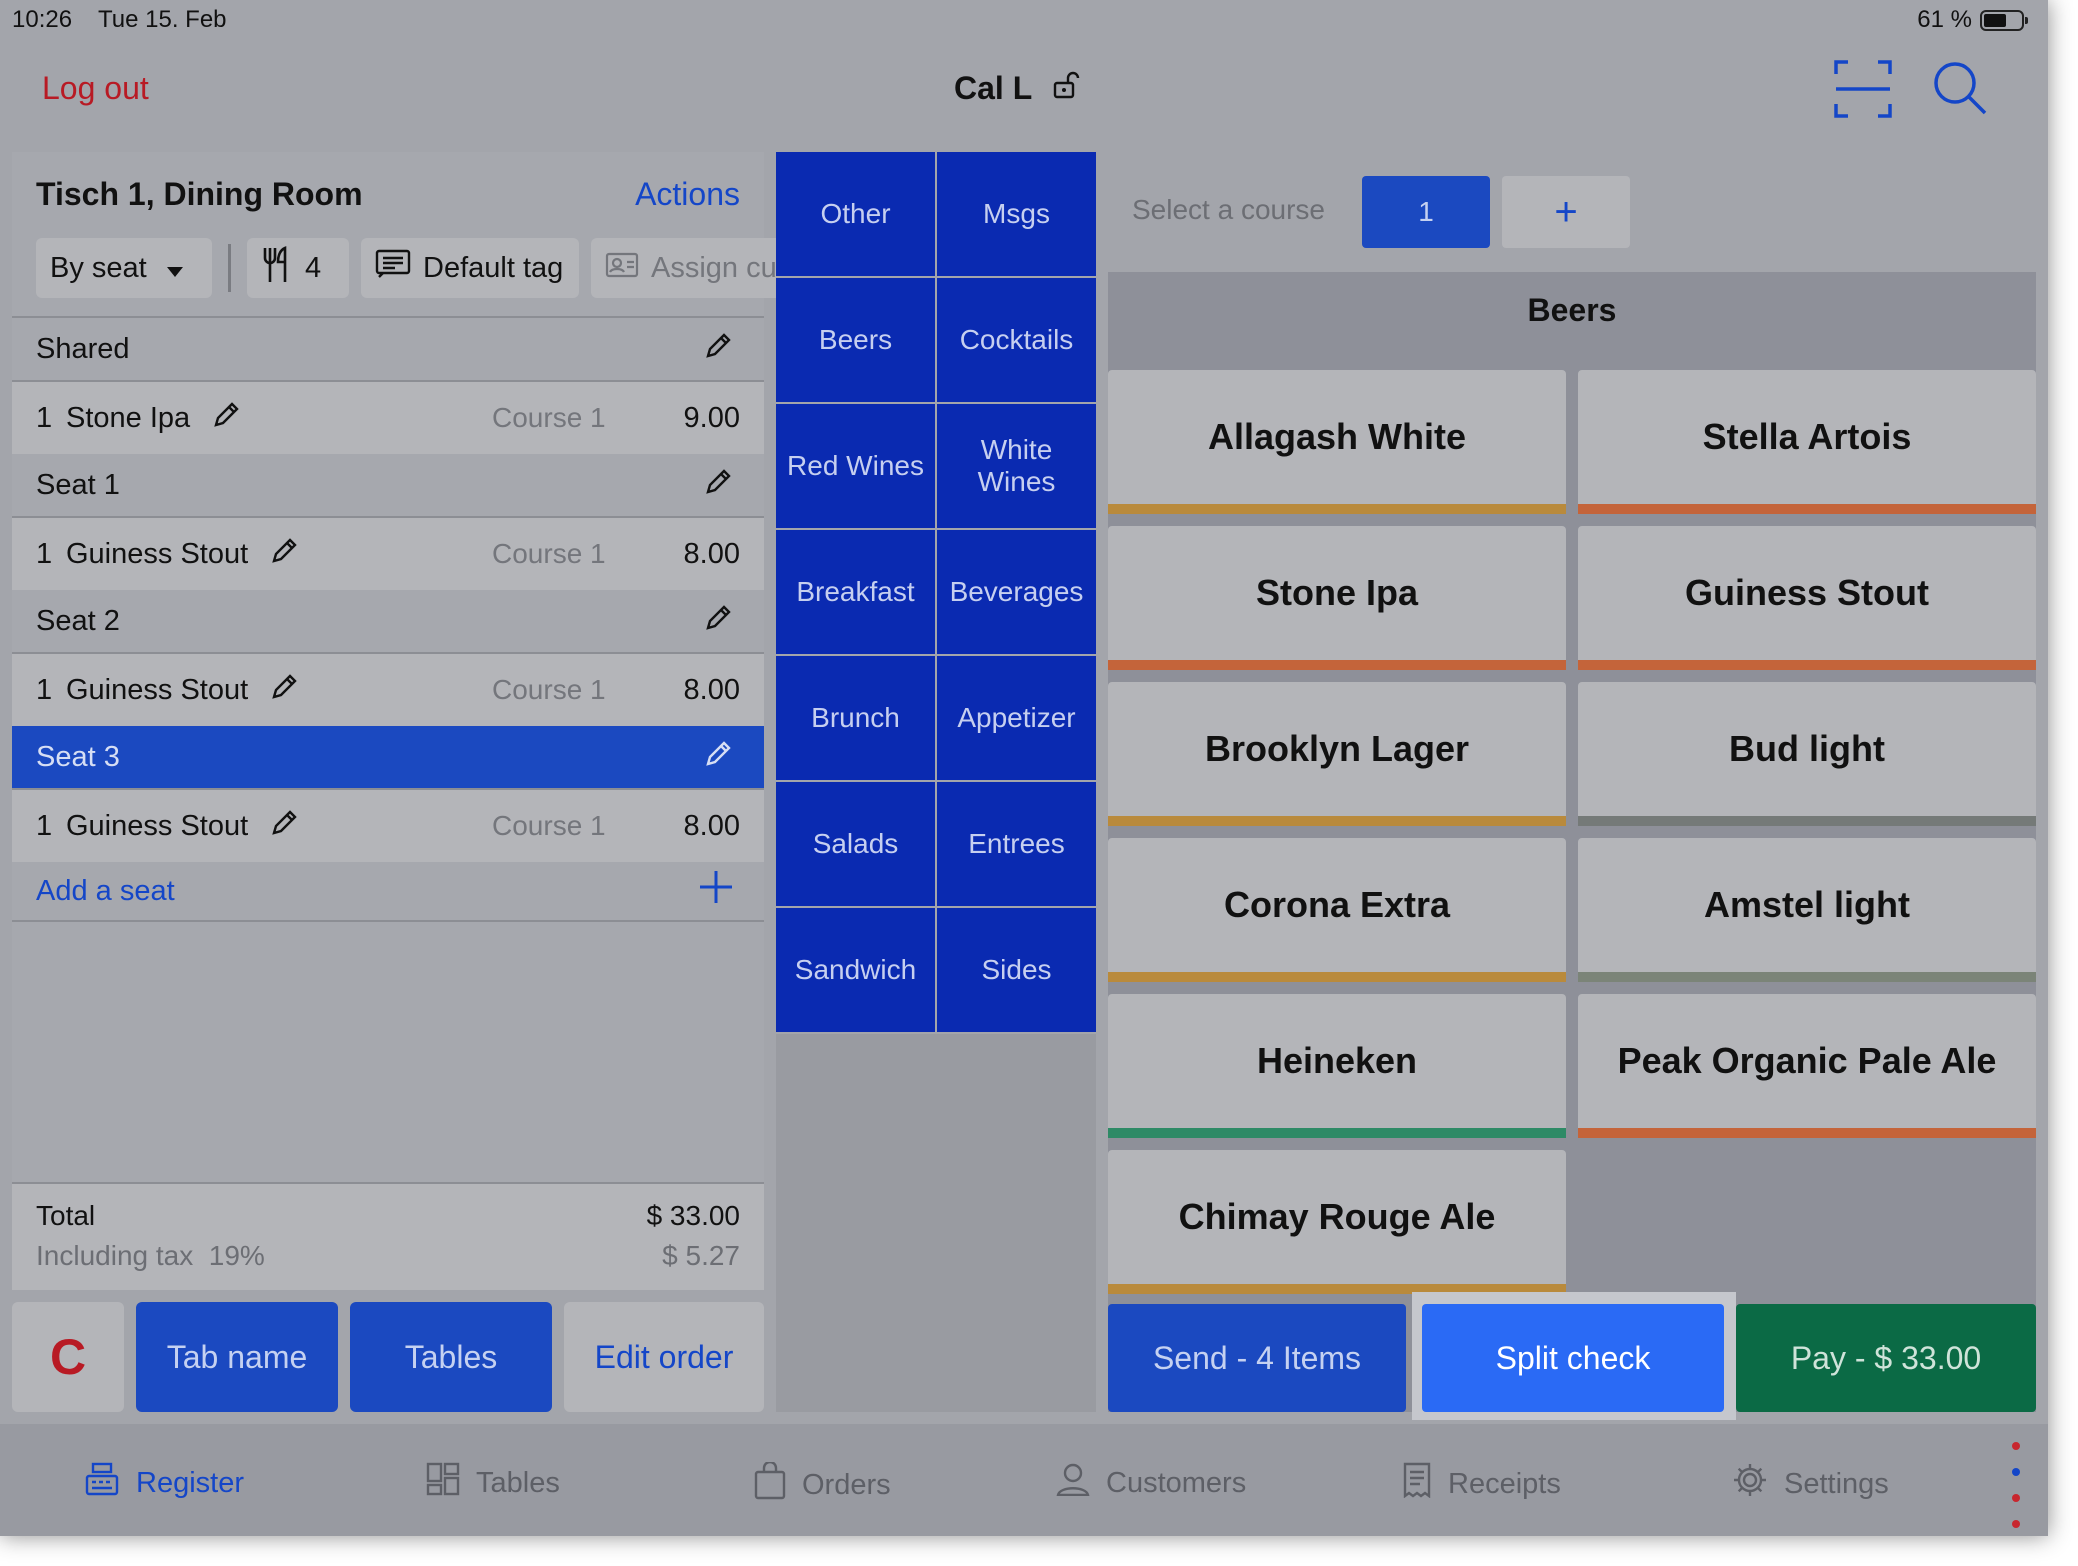  I want to click on battery-level, so click(1995, 20).